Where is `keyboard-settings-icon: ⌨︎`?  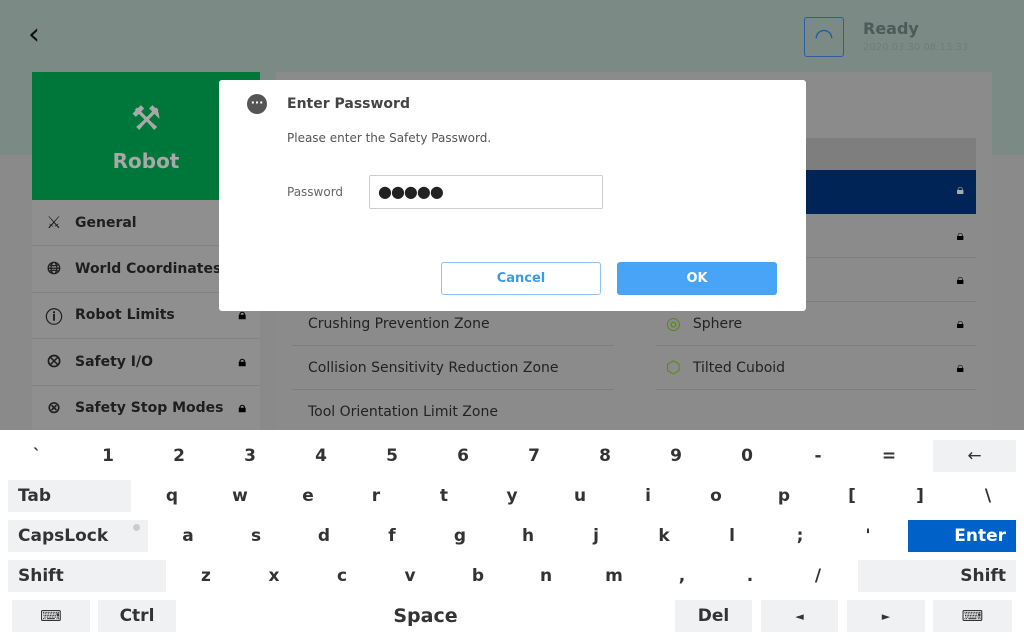
keyboard-settings-icon: ⌨︎ is located at coordinates (51, 616).